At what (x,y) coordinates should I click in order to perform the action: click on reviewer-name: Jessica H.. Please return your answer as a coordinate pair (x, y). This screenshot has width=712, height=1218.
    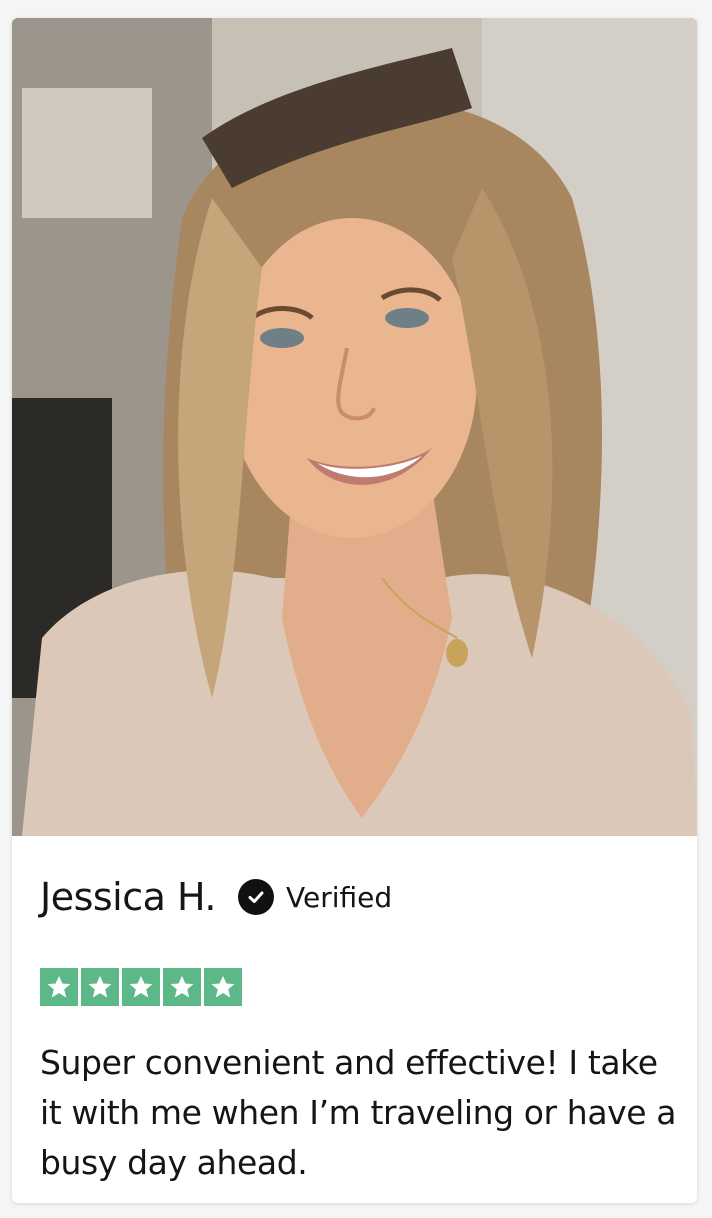
    Looking at the image, I should click on (128, 897).